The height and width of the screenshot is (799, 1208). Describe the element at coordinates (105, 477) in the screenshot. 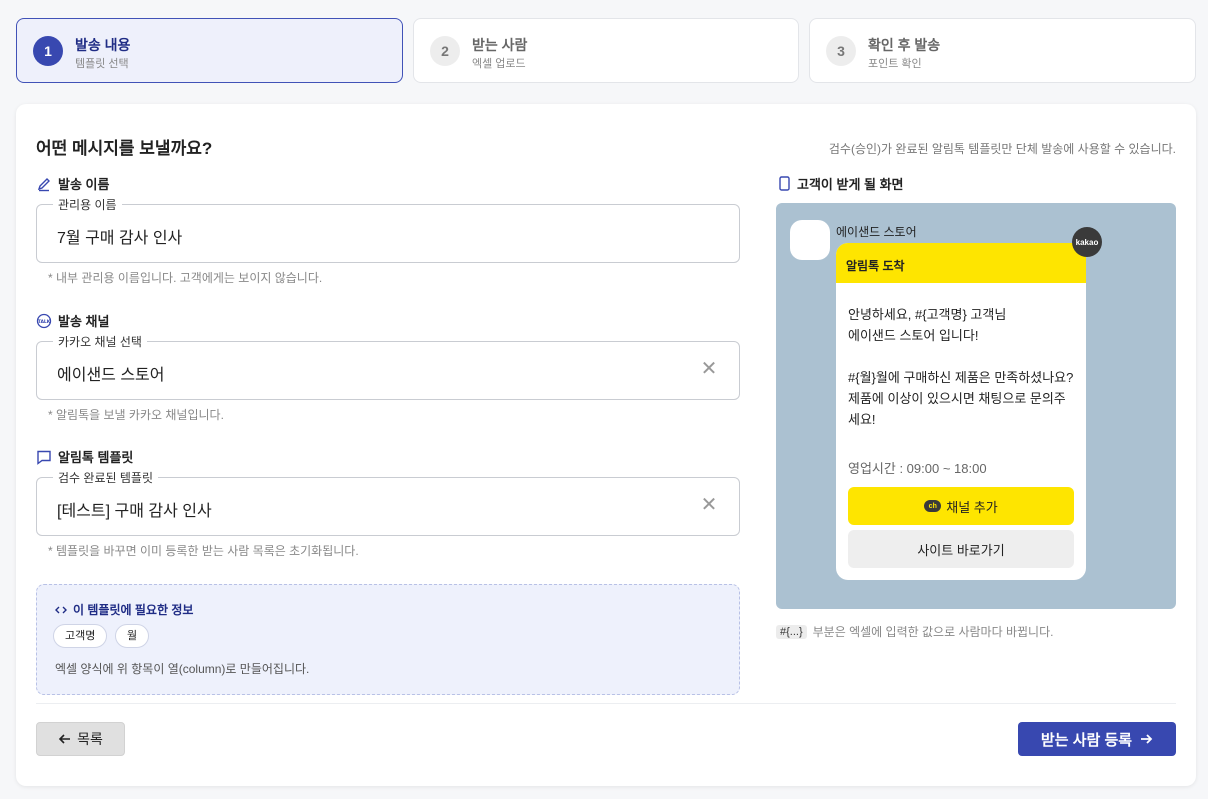

I see `template-legend: 검수 완료된 템플릿` at that location.